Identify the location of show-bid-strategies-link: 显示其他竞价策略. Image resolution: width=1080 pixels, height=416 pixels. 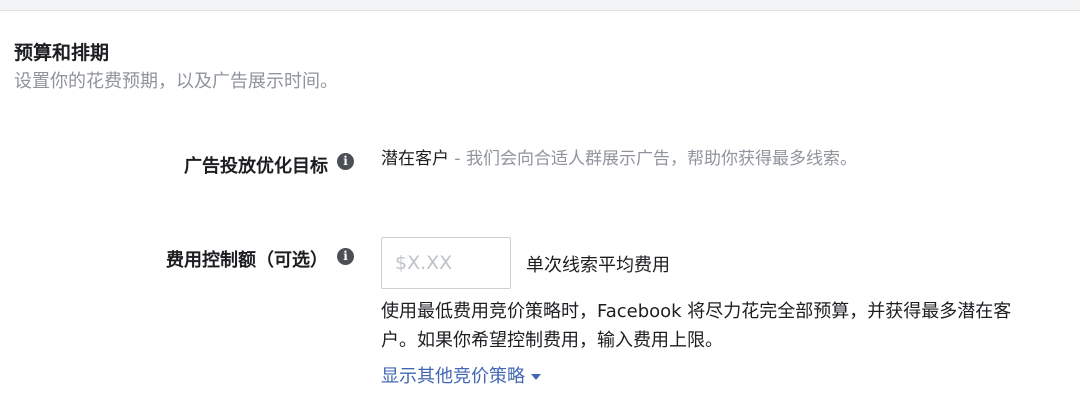
(461, 375).